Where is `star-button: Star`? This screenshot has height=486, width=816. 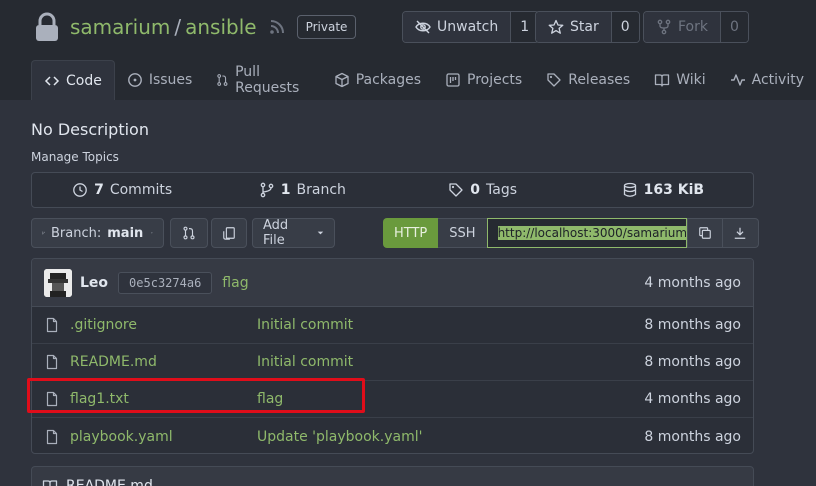 star-button: Star is located at coordinates (573, 27).